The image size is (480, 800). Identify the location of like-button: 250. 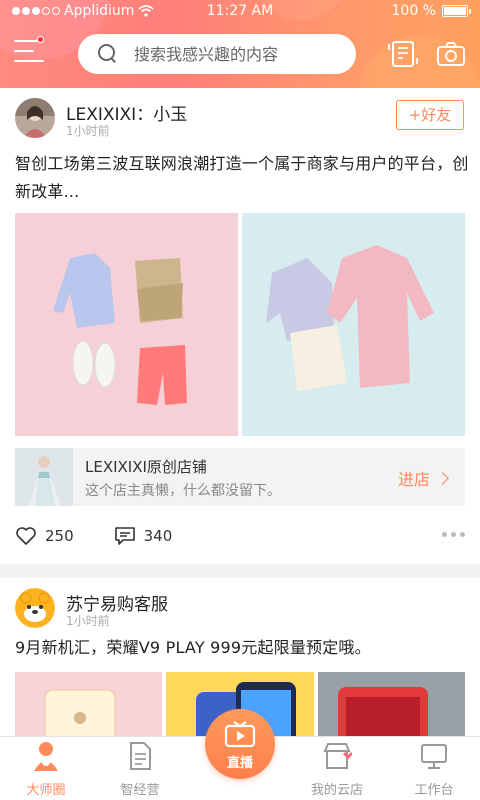
(44, 536).